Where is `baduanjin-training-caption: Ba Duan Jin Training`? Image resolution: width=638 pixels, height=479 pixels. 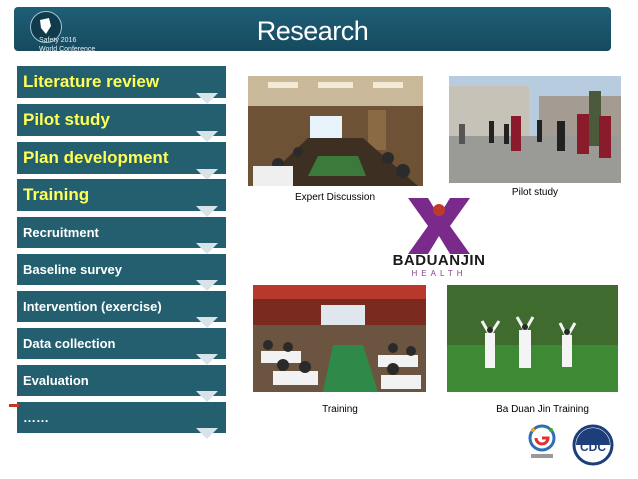
baduanjin-training-caption: Ba Duan Jin Training is located at coordinates (542, 409).